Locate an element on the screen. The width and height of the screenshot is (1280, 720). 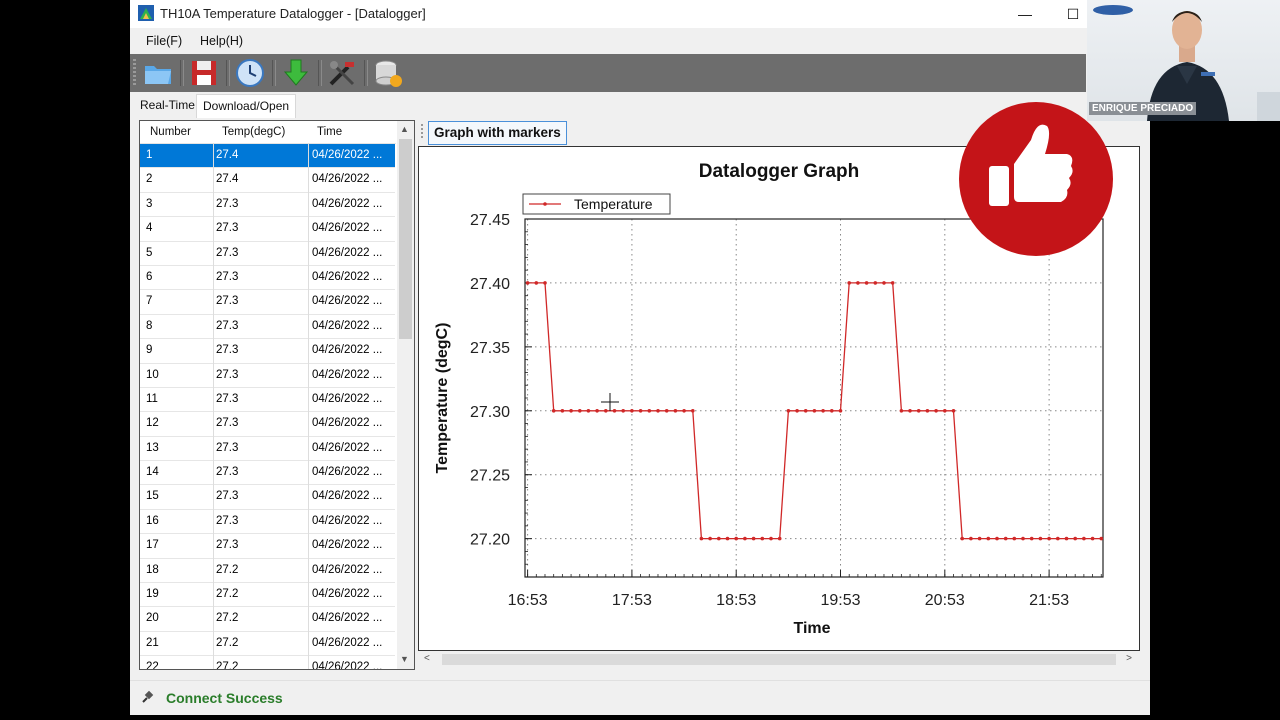
y-tick-label: 27.20 is located at coordinates (490, 540).